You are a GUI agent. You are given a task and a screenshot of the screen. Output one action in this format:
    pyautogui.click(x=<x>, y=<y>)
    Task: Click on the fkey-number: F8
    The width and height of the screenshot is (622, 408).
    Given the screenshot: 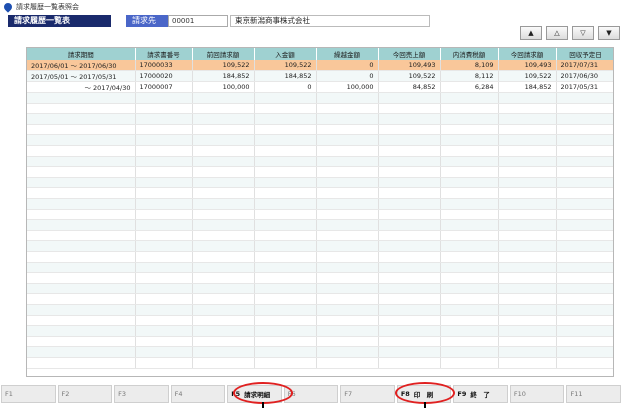 What is the action you would take?
    pyautogui.click(x=405, y=394)
    